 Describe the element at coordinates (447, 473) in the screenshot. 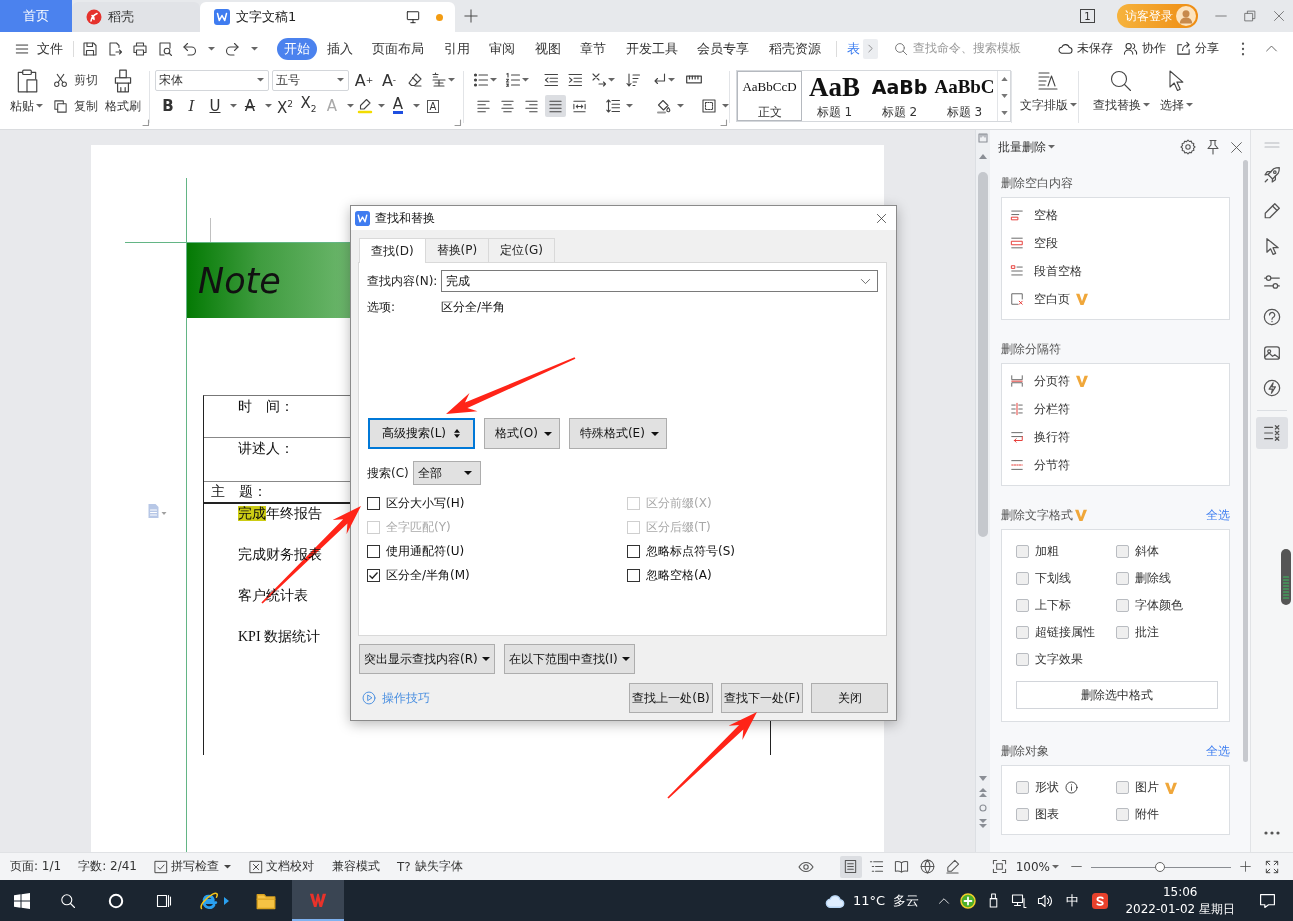

I see `search-scope-dropdown: 全部` at that location.